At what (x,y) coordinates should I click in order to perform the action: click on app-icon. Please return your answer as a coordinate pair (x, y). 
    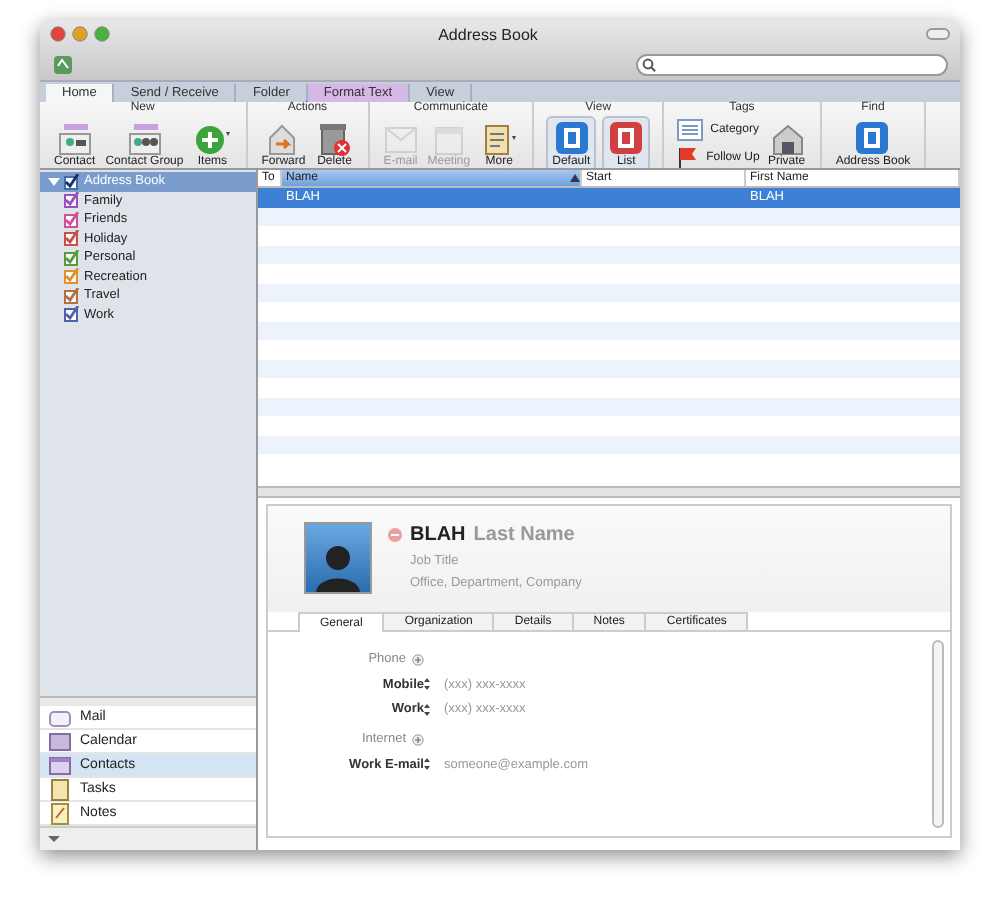
    Looking at the image, I should click on (63, 64).